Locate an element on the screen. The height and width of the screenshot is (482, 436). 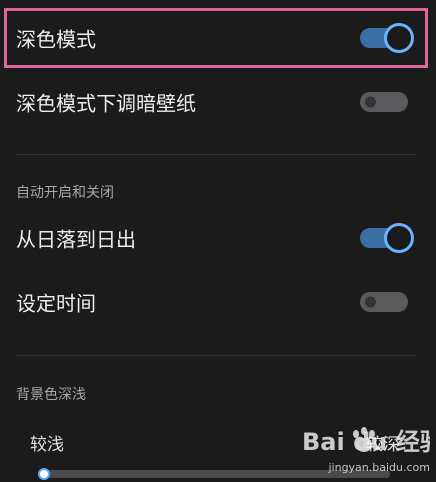
baidu-jingyan-watermark: Bai du 经验 jingyan.baidu.com is located at coordinates (365, 448).